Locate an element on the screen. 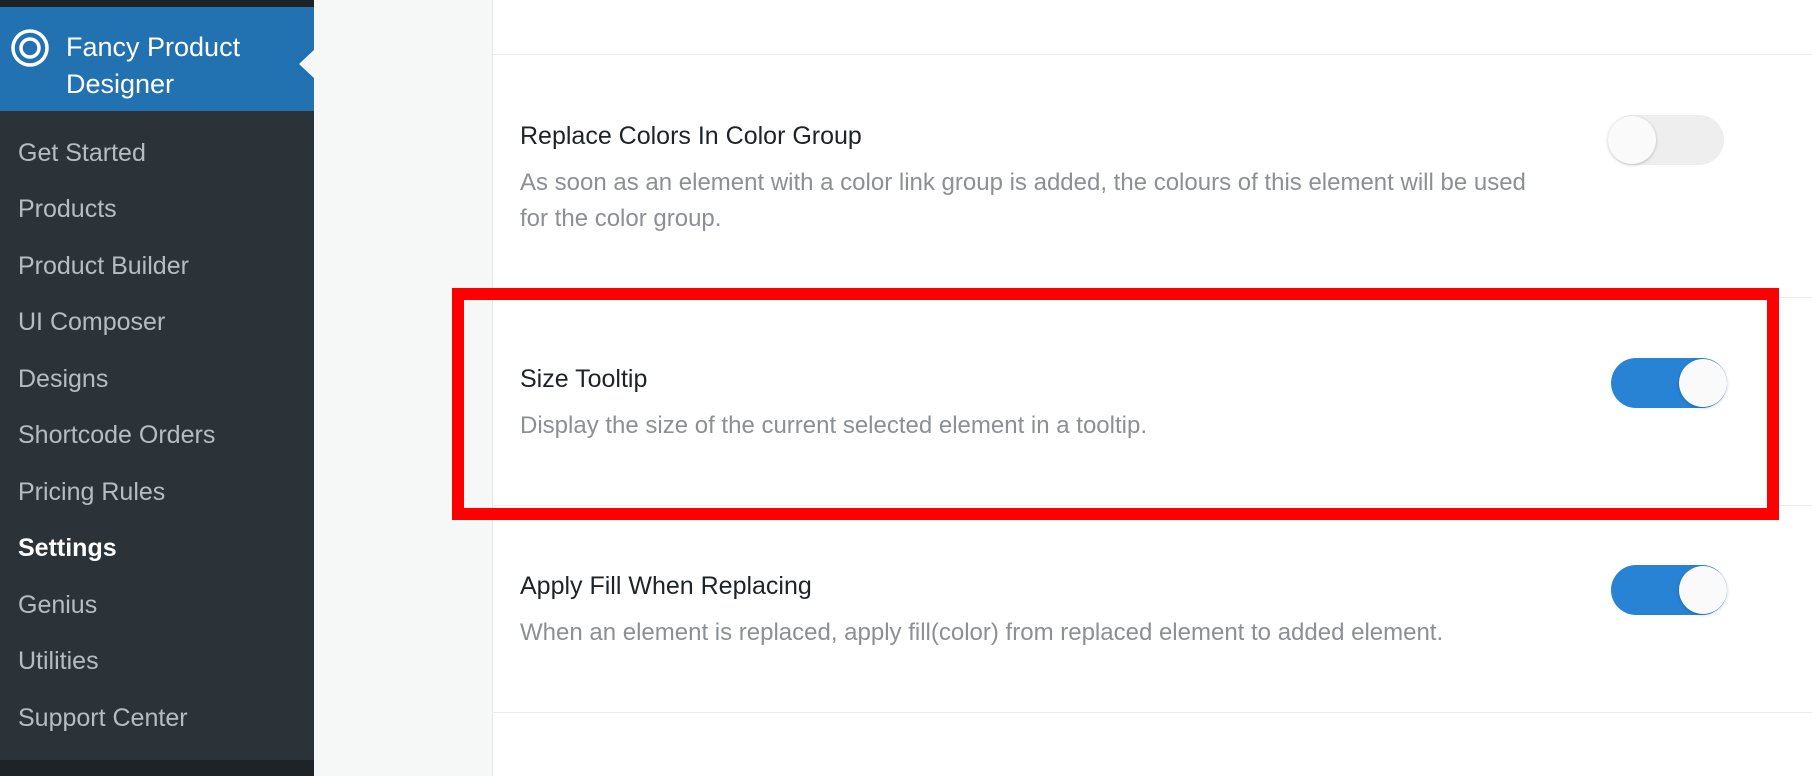 The width and height of the screenshot is (1812, 776). sidebar-item-settings: Settings is located at coordinates (157, 549).